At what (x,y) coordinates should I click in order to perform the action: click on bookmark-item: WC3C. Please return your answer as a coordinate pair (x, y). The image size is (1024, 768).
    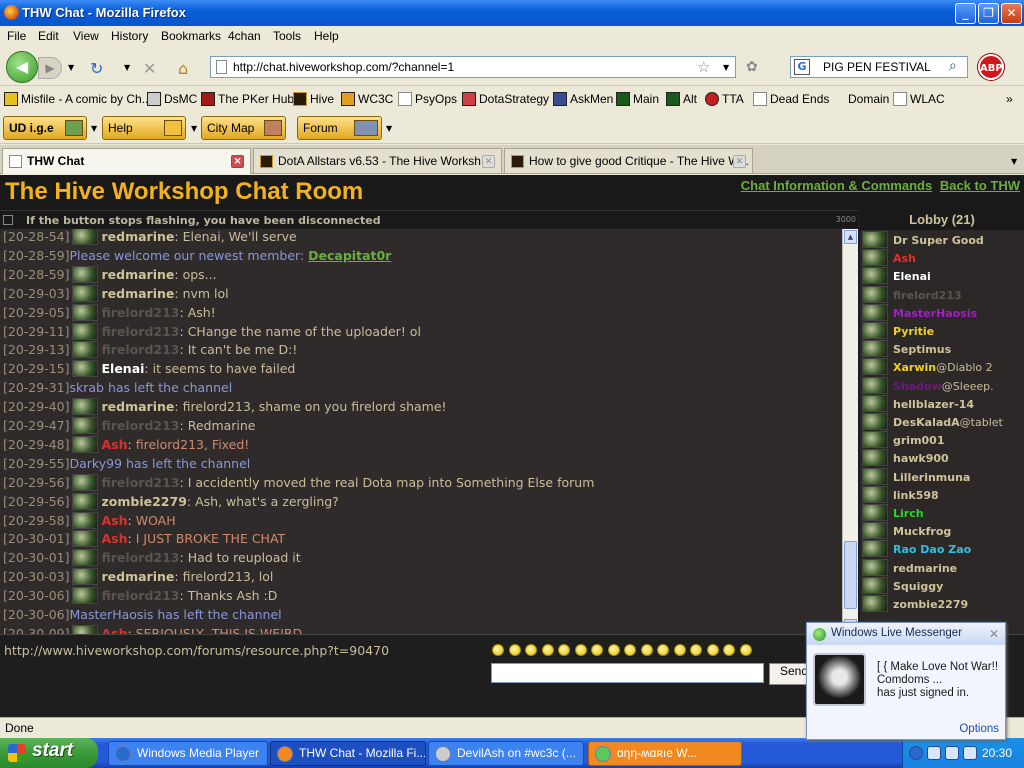
    Looking at the image, I should click on (367, 99).